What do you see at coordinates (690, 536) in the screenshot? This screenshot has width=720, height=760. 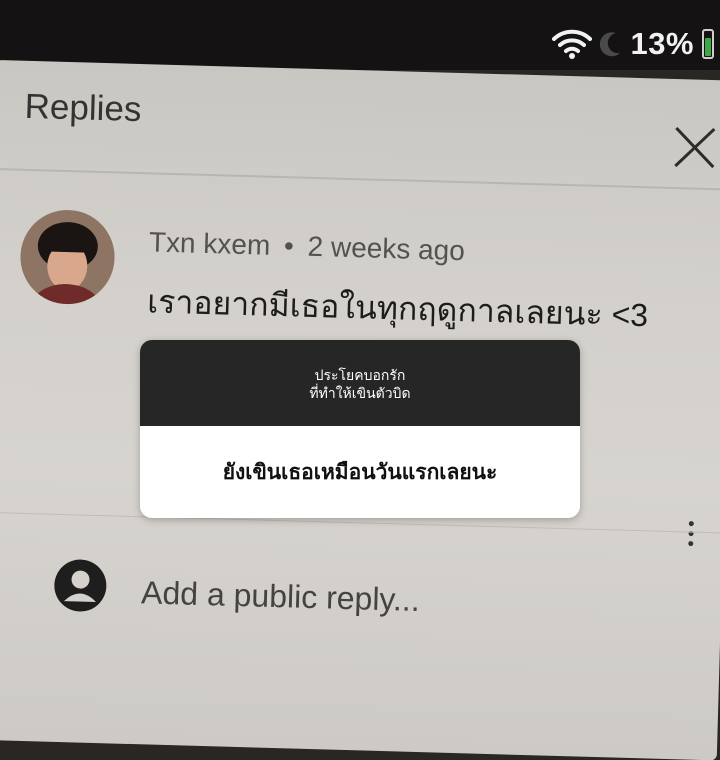 I see `more-options-icon` at bounding box center [690, 536].